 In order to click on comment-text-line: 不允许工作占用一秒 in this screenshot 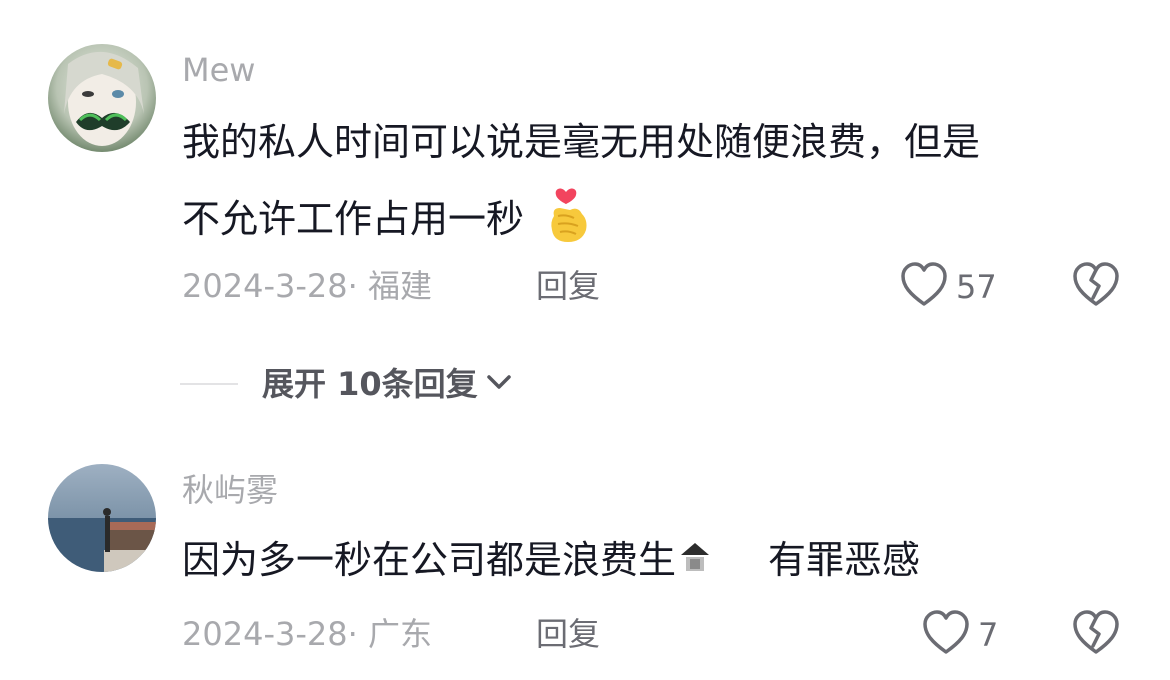, I will do `click(387, 221)`.